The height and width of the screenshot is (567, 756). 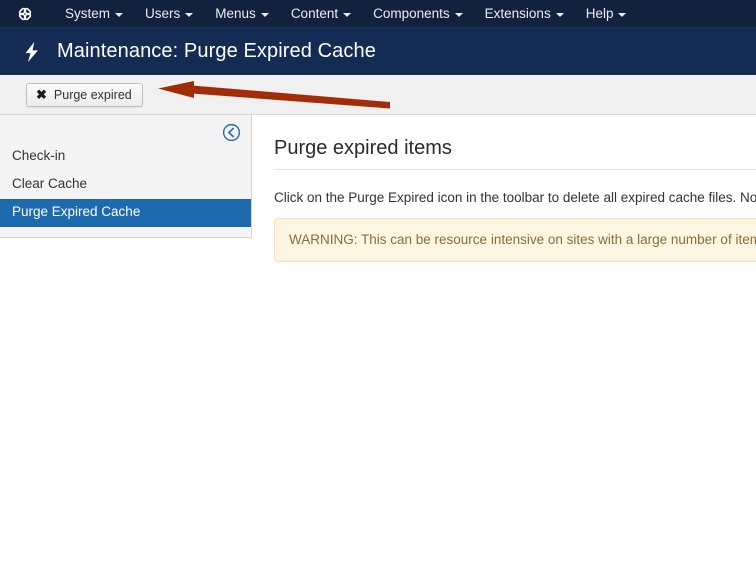 I want to click on heading-divider, so click(x=515, y=169).